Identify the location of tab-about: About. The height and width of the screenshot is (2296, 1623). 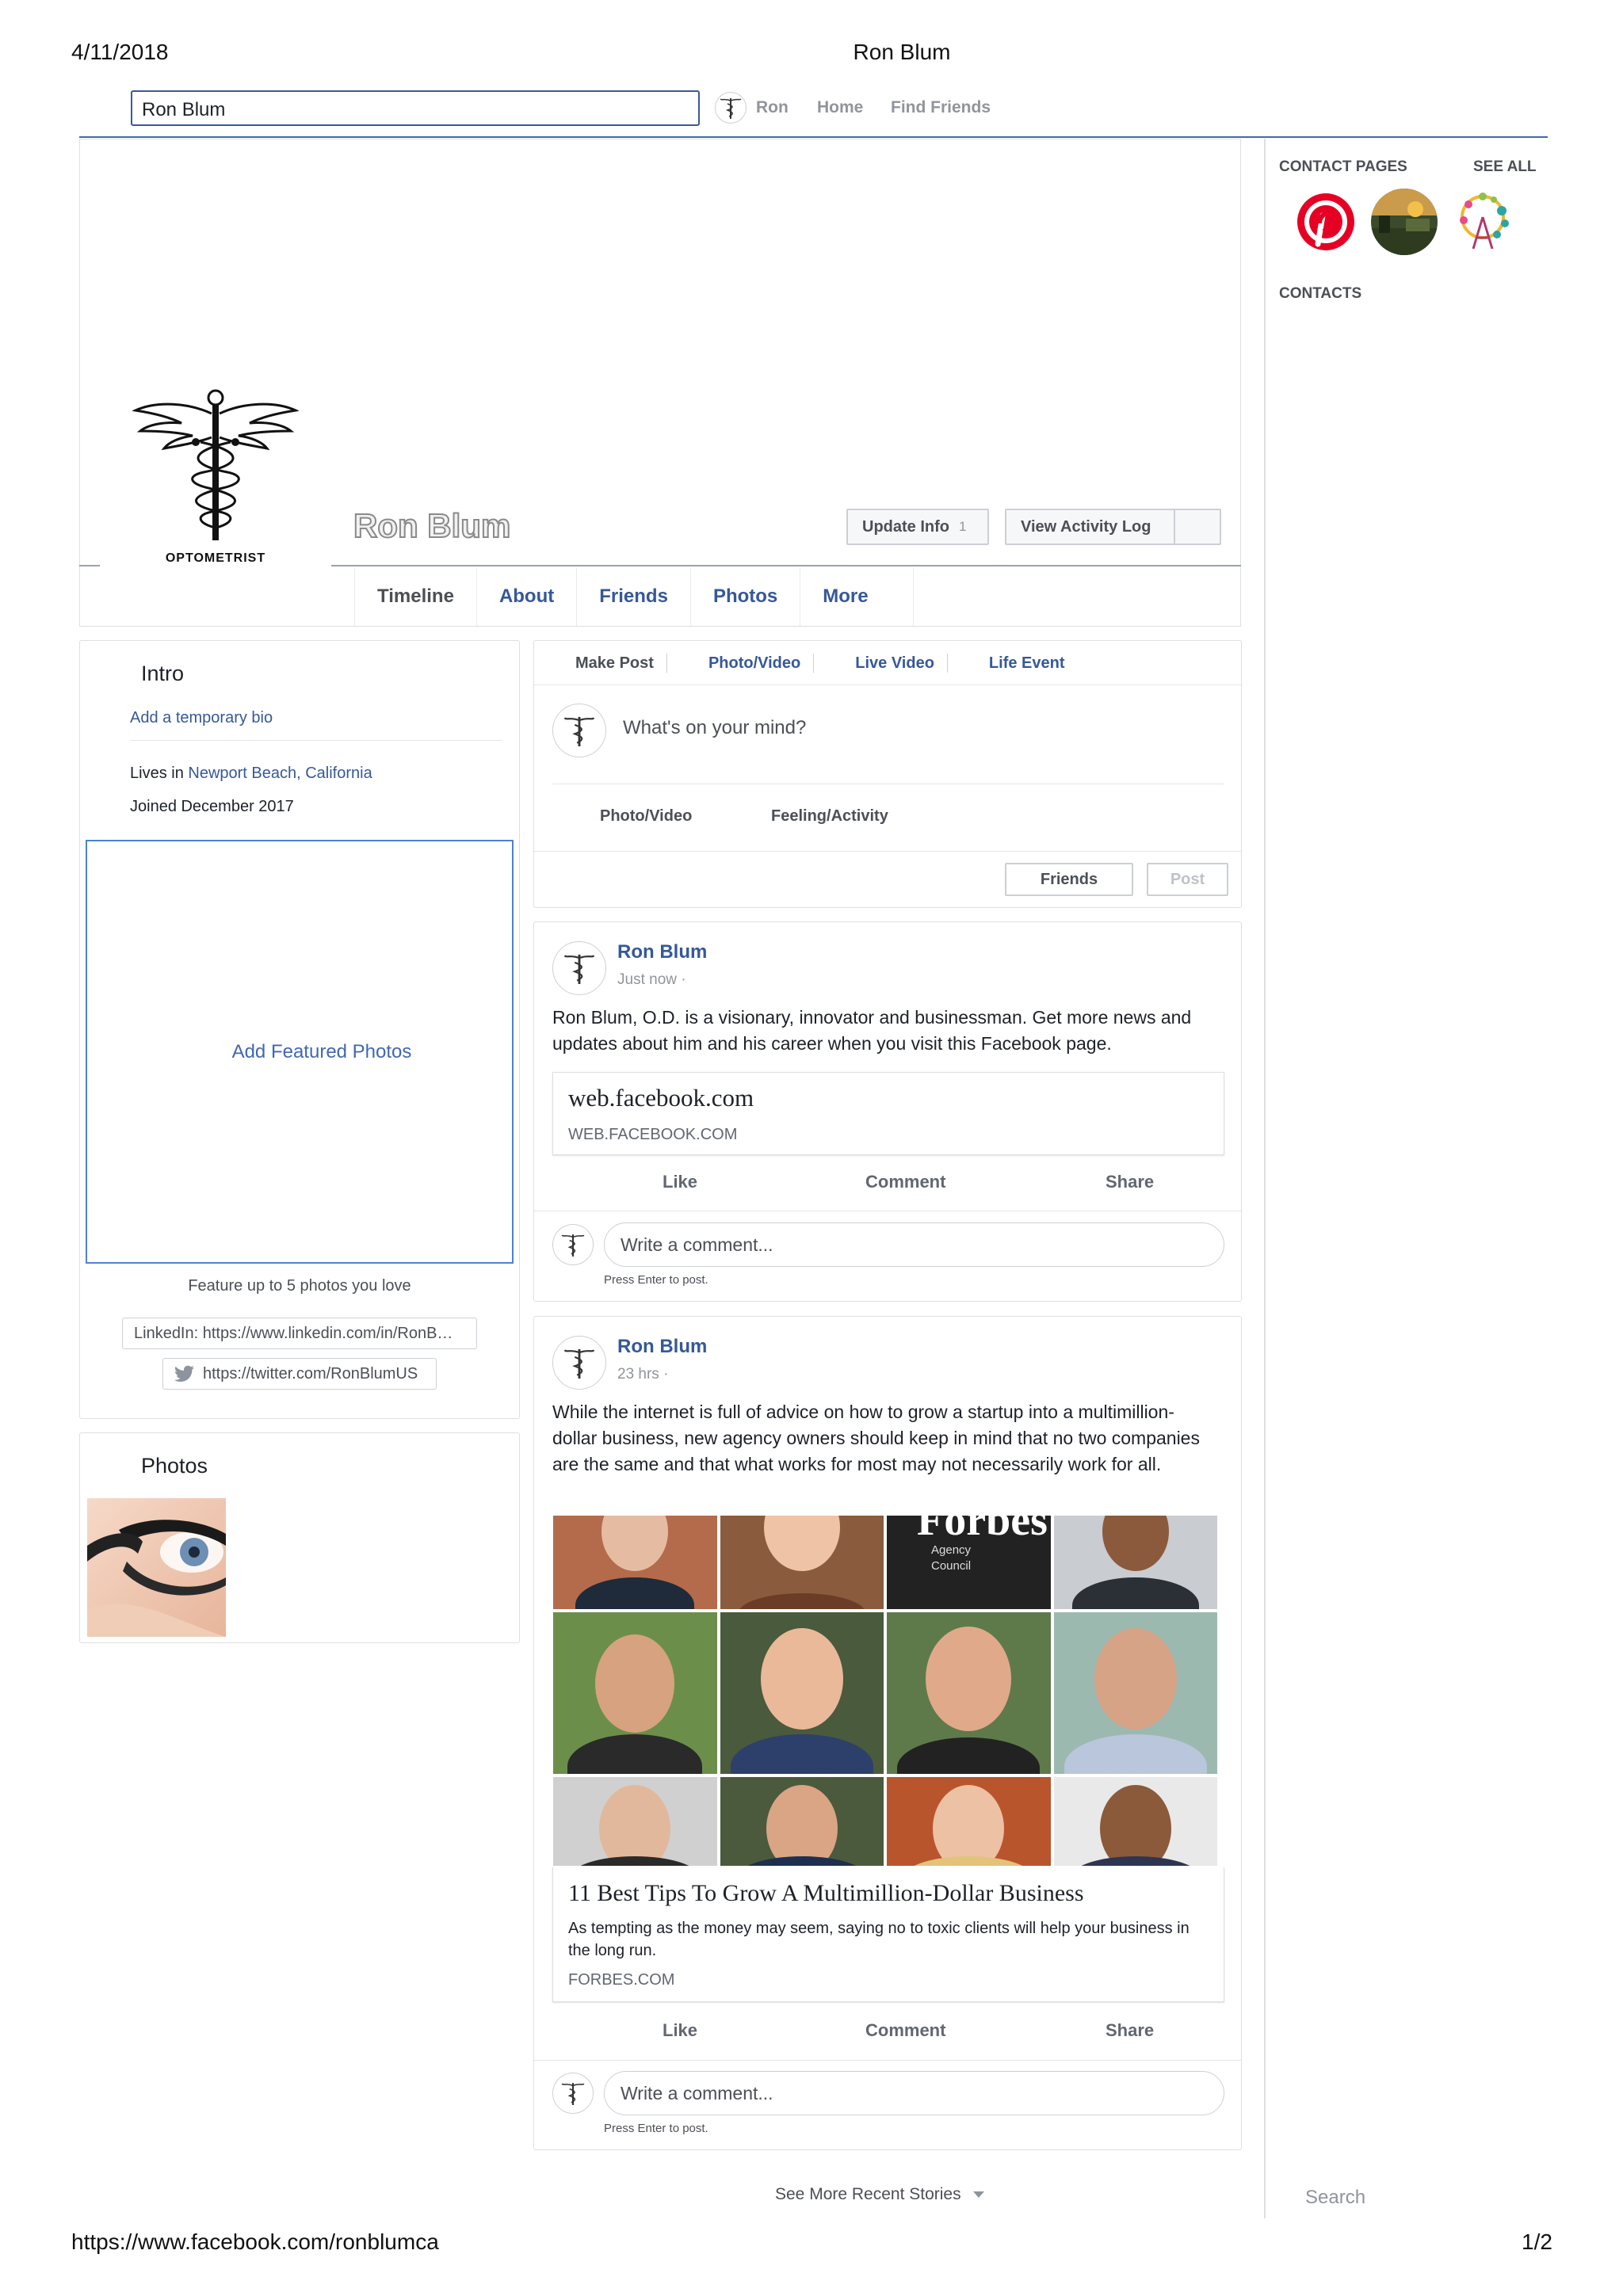
(527, 596).